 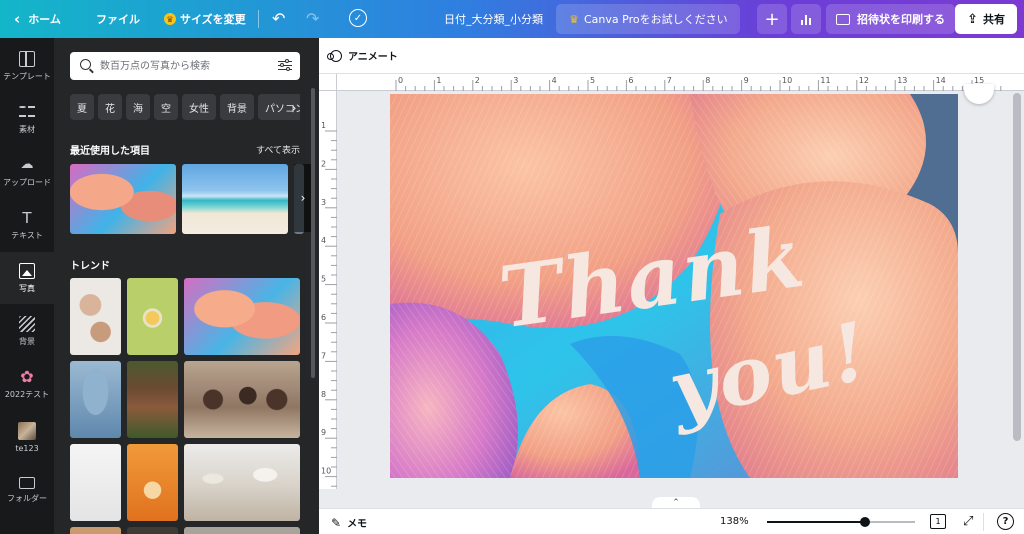 I want to click on add-plus-button: +, so click(x=772, y=19).